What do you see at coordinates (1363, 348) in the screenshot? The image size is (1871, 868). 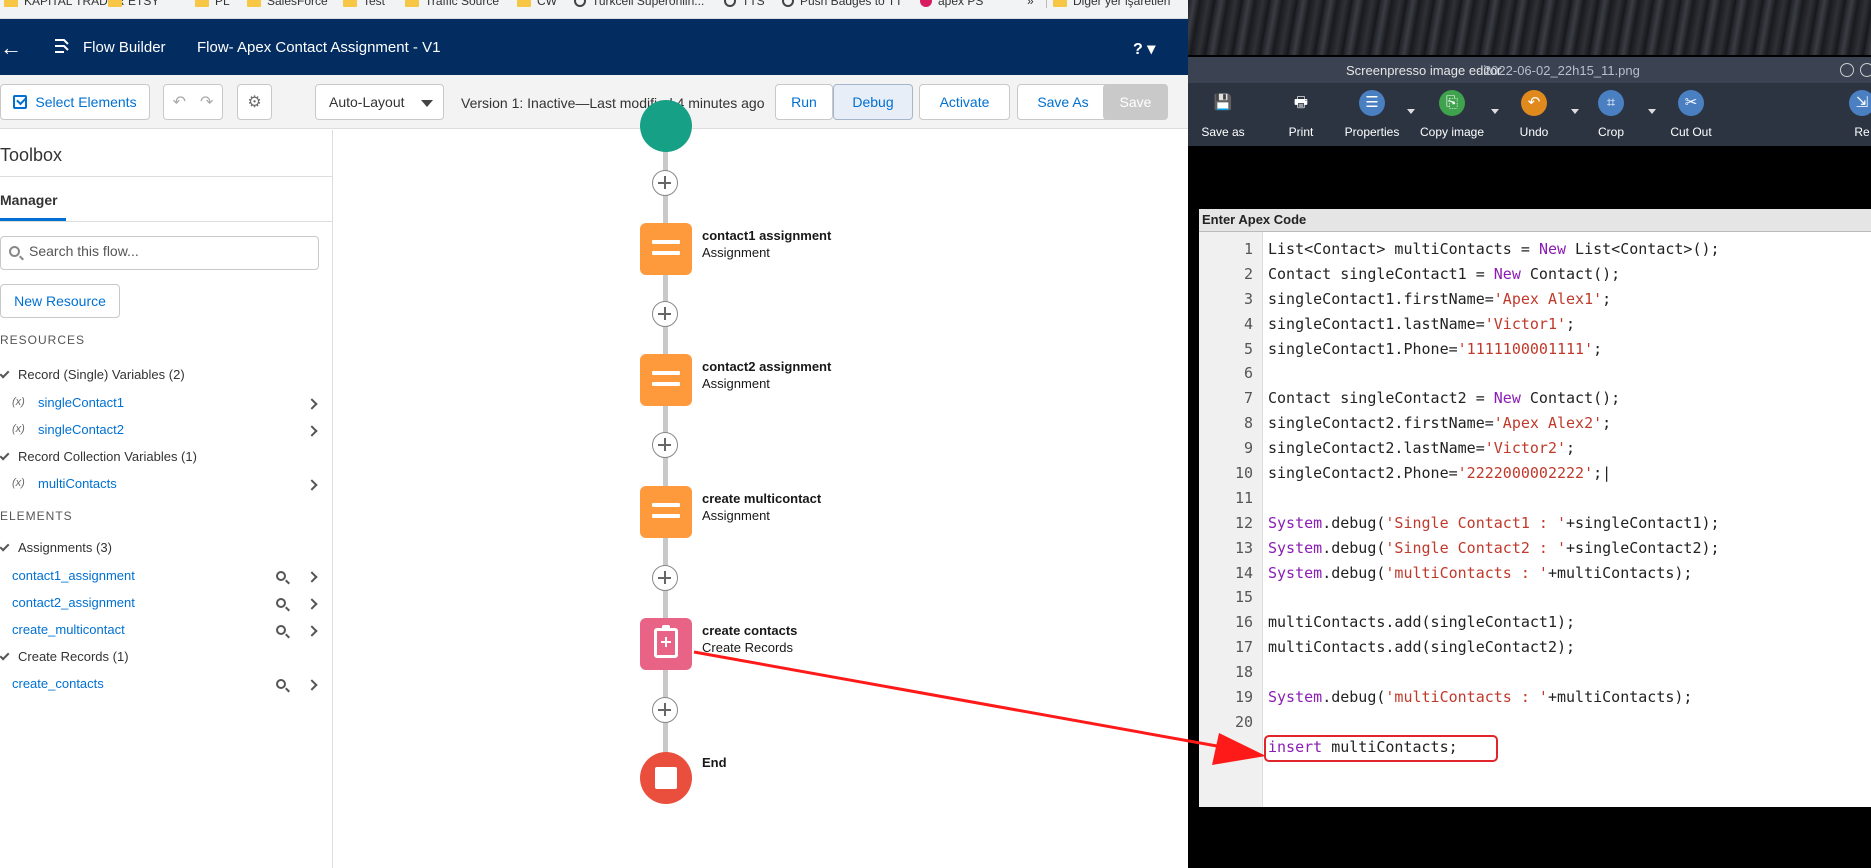 I see `code-token: singleContact1.Phone=` at bounding box center [1363, 348].